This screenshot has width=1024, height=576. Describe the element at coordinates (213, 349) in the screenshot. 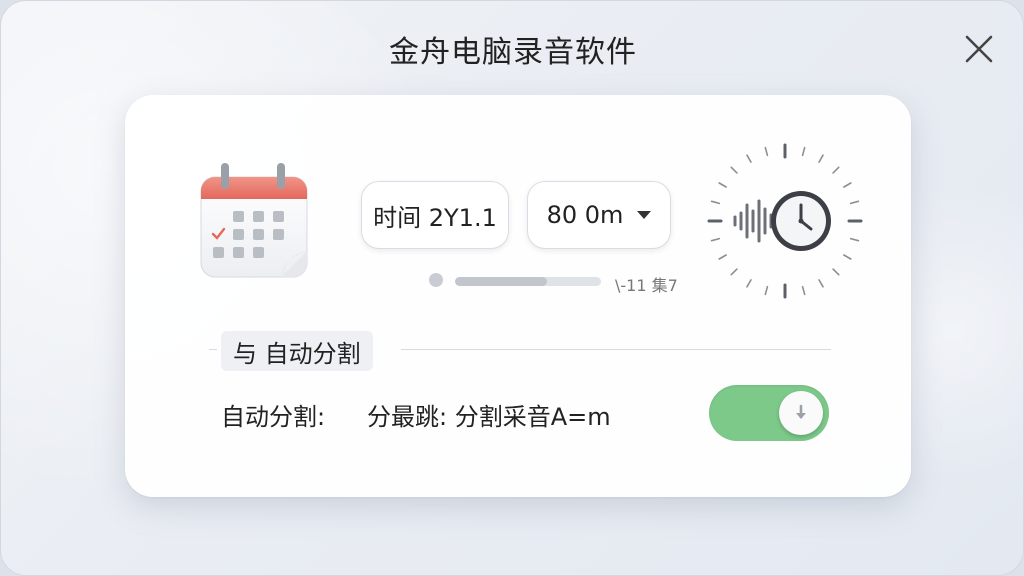

I see `section-divider-left` at that location.